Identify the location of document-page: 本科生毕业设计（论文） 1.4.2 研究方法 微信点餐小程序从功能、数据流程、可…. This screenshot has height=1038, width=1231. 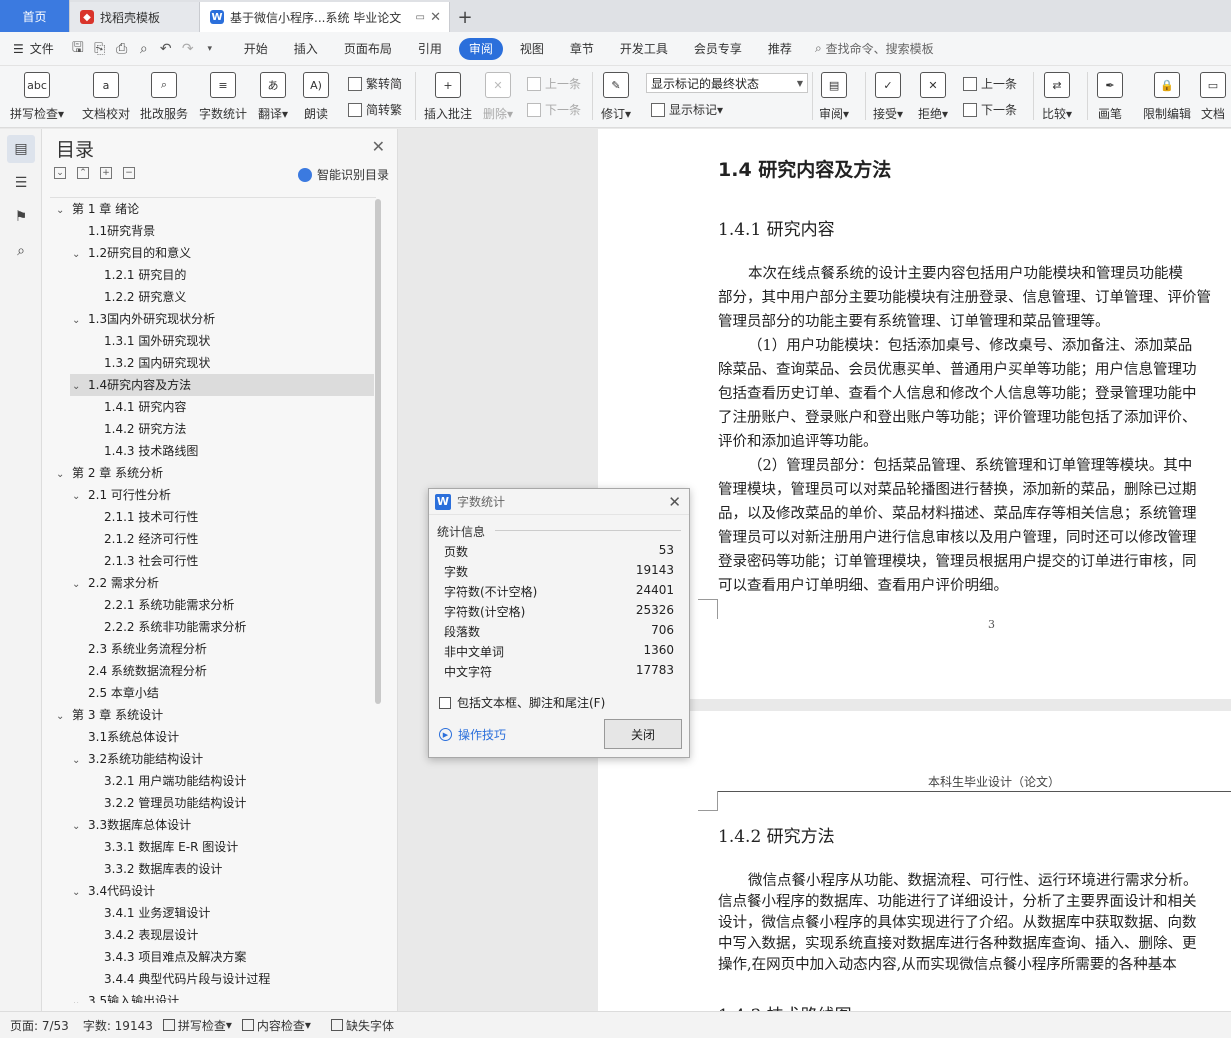
(914, 861).